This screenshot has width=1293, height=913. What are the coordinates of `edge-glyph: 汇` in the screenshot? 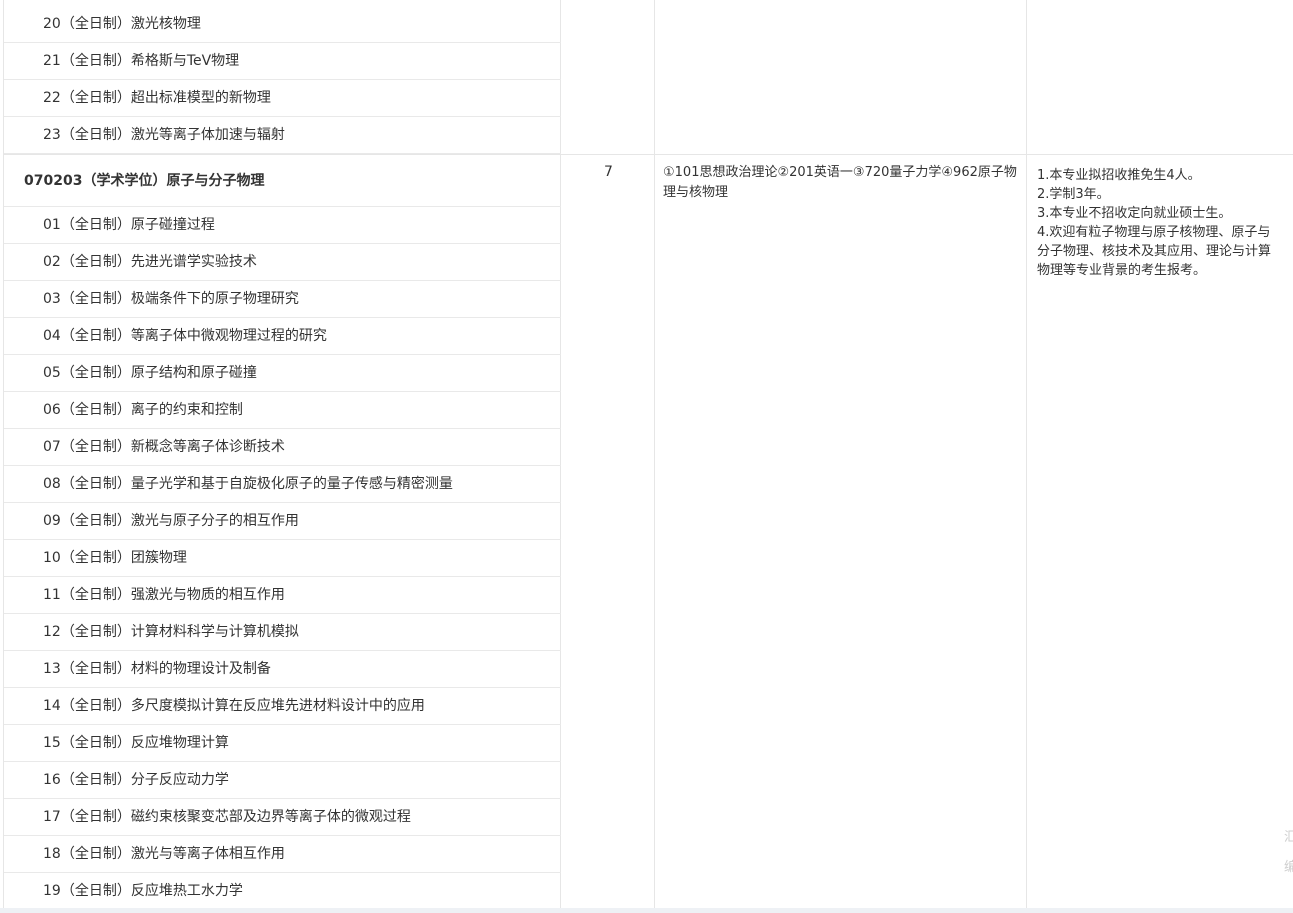 It's located at (1288, 837).